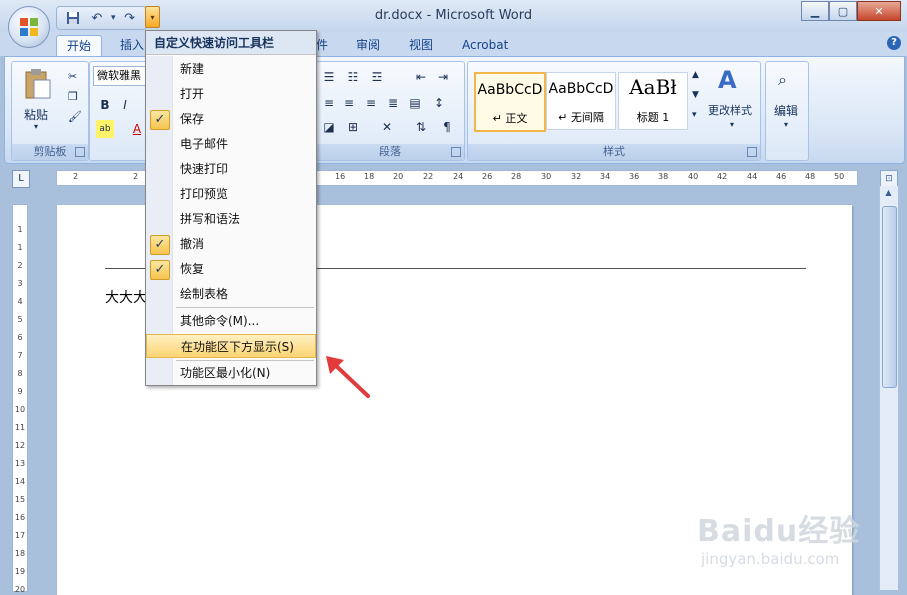 Image resolution: width=907 pixels, height=595 pixels. Describe the element at coordinates (779, 531) in the screenshot. I see `watermark-brand: Baidu经验` at that location.